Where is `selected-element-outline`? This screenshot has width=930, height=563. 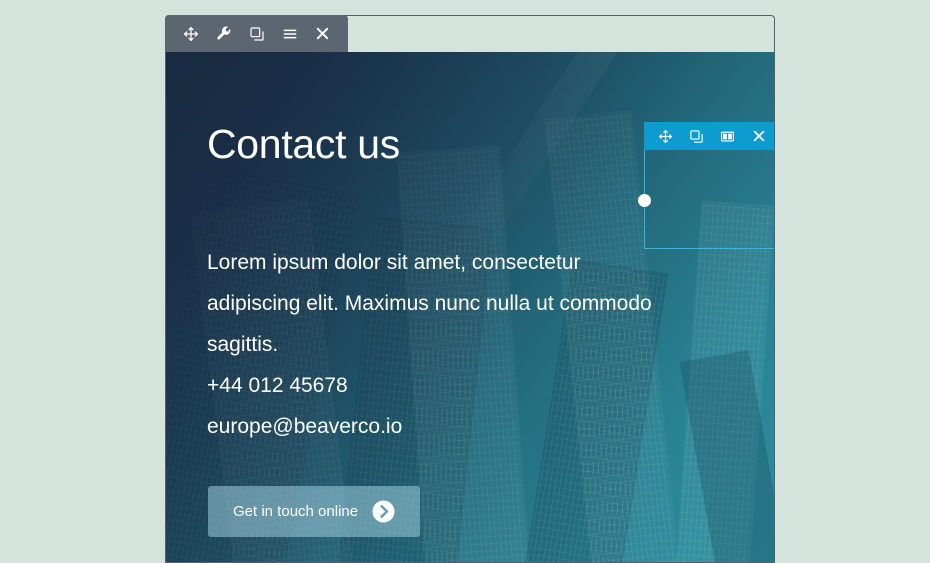 selected-element-outline is located at coordinates (706, 185).